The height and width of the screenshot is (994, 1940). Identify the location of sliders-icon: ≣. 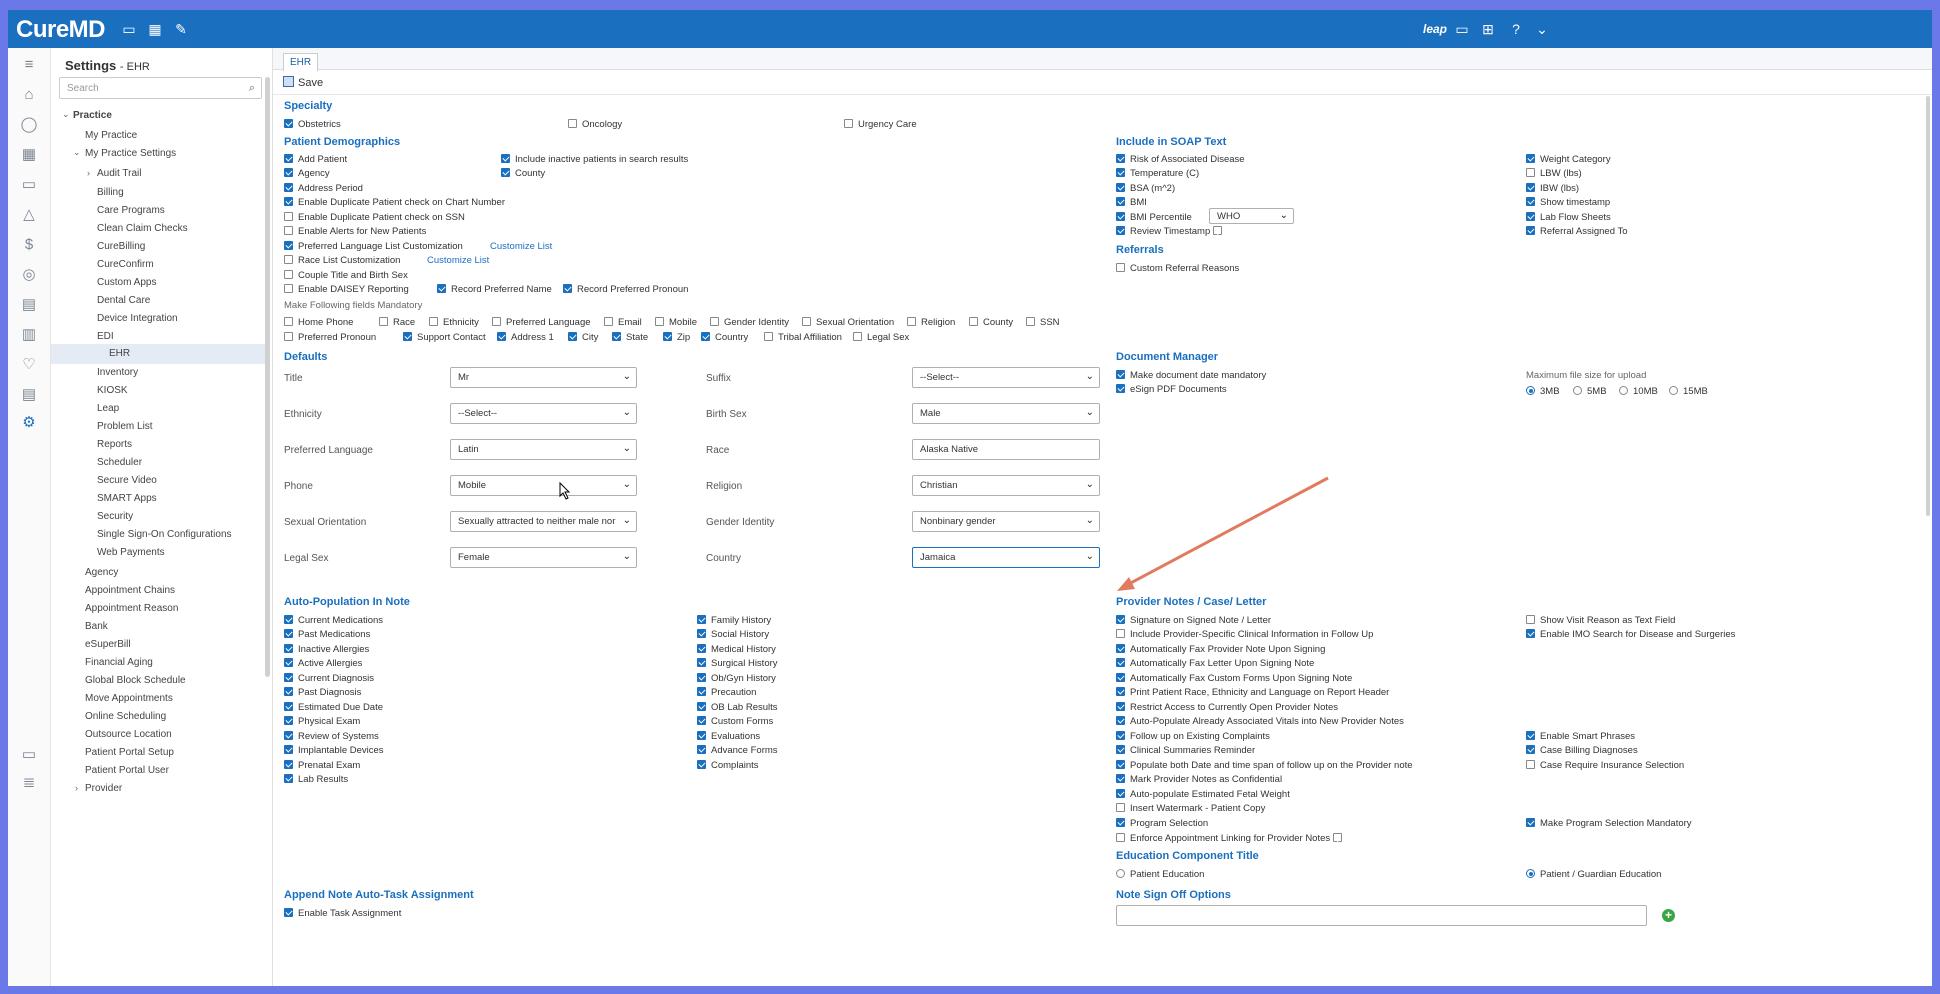
(29, 783).